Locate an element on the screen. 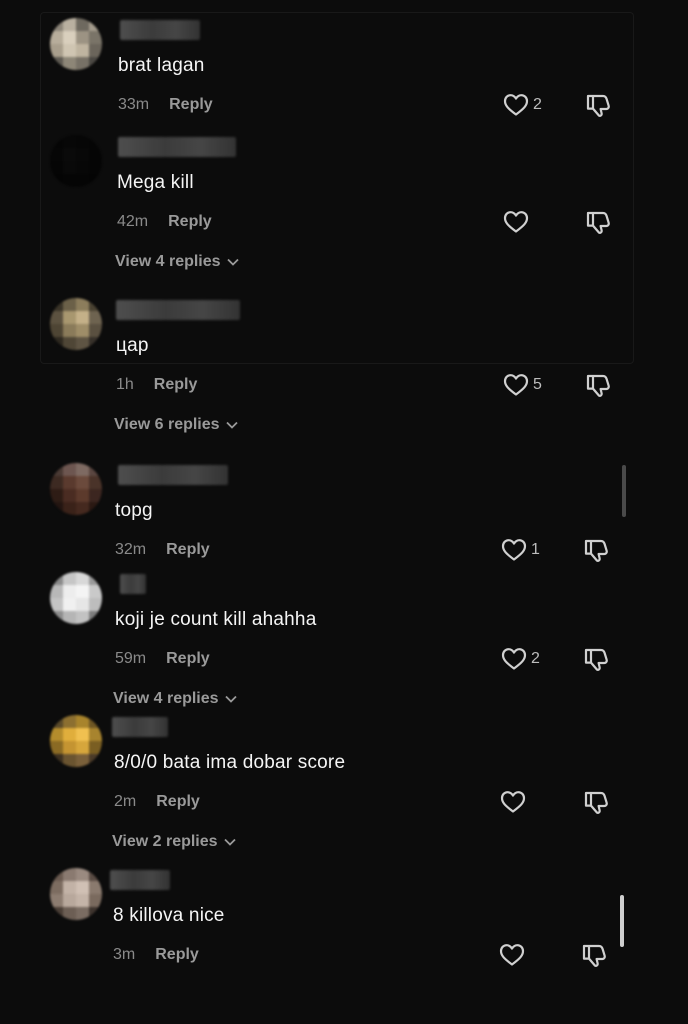  comment-time: 59m is located at coordinates (131, 658).